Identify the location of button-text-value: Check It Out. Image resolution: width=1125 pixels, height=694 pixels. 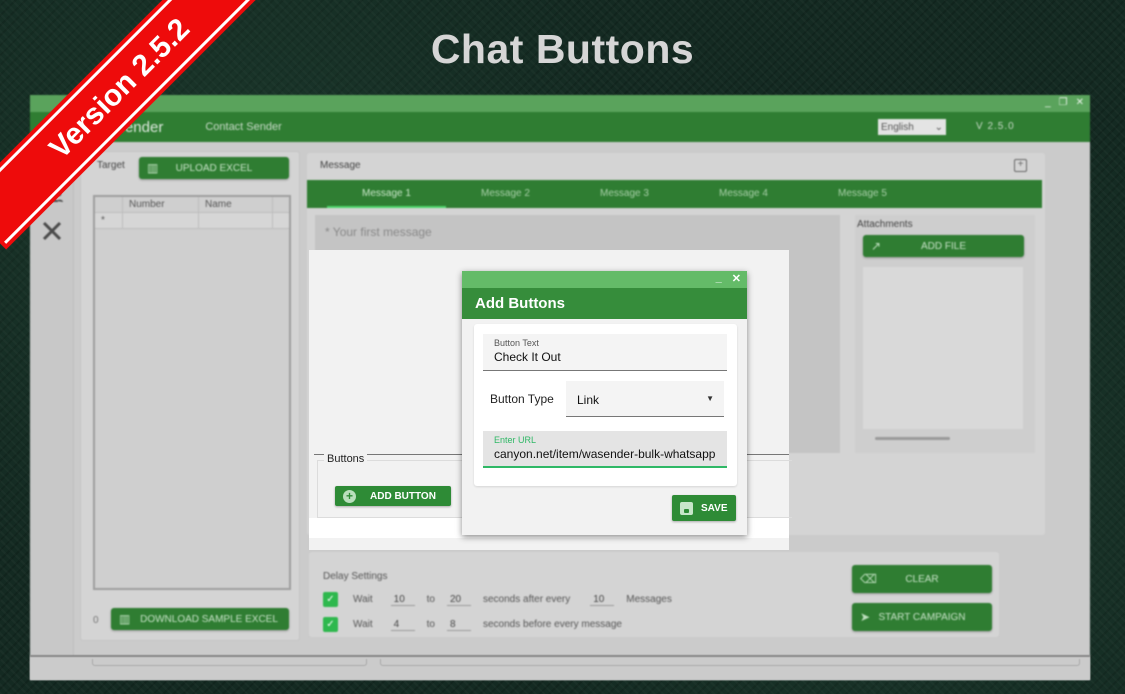
(527, 357).